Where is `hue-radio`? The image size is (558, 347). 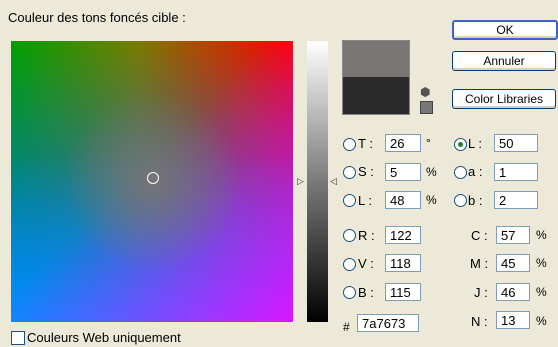
hue-radio is located at coordinates (349, 144).